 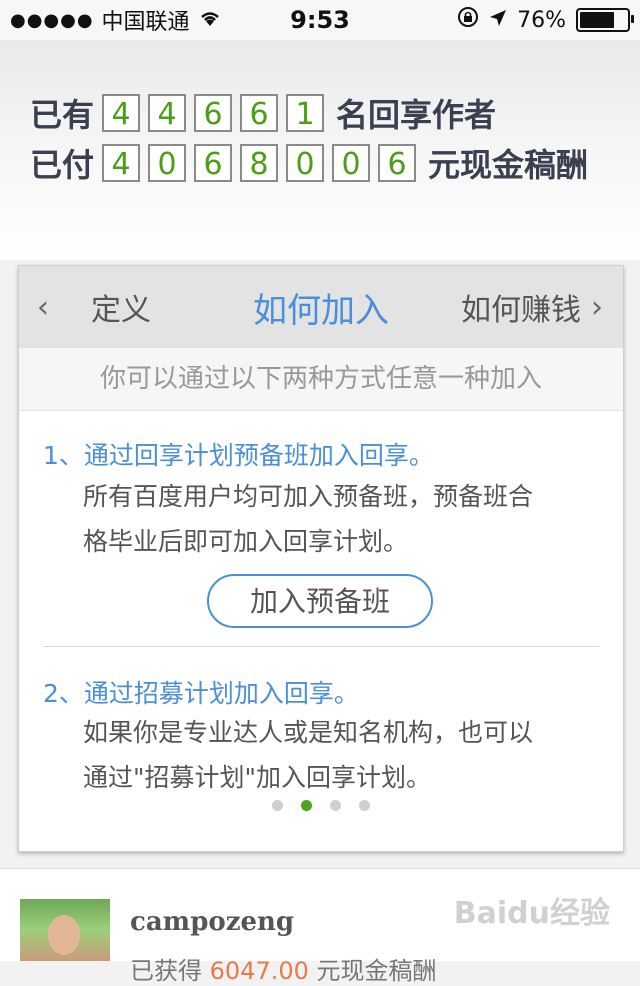 I want to click on author-earnings: 已获得 6047.00 元现金稿酬, so click(x=283, y=968).